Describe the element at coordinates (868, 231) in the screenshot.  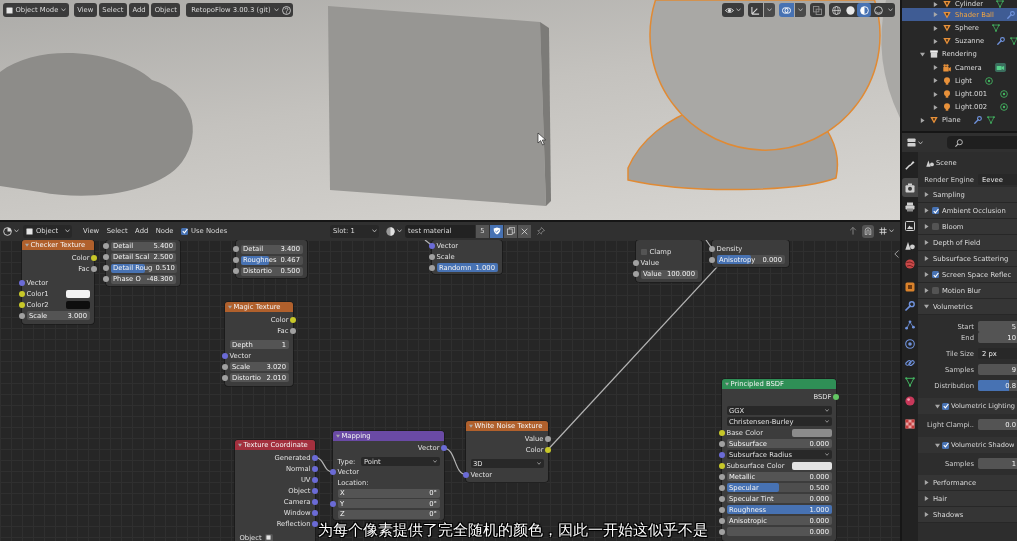
I see `snap-toggle` at that location.